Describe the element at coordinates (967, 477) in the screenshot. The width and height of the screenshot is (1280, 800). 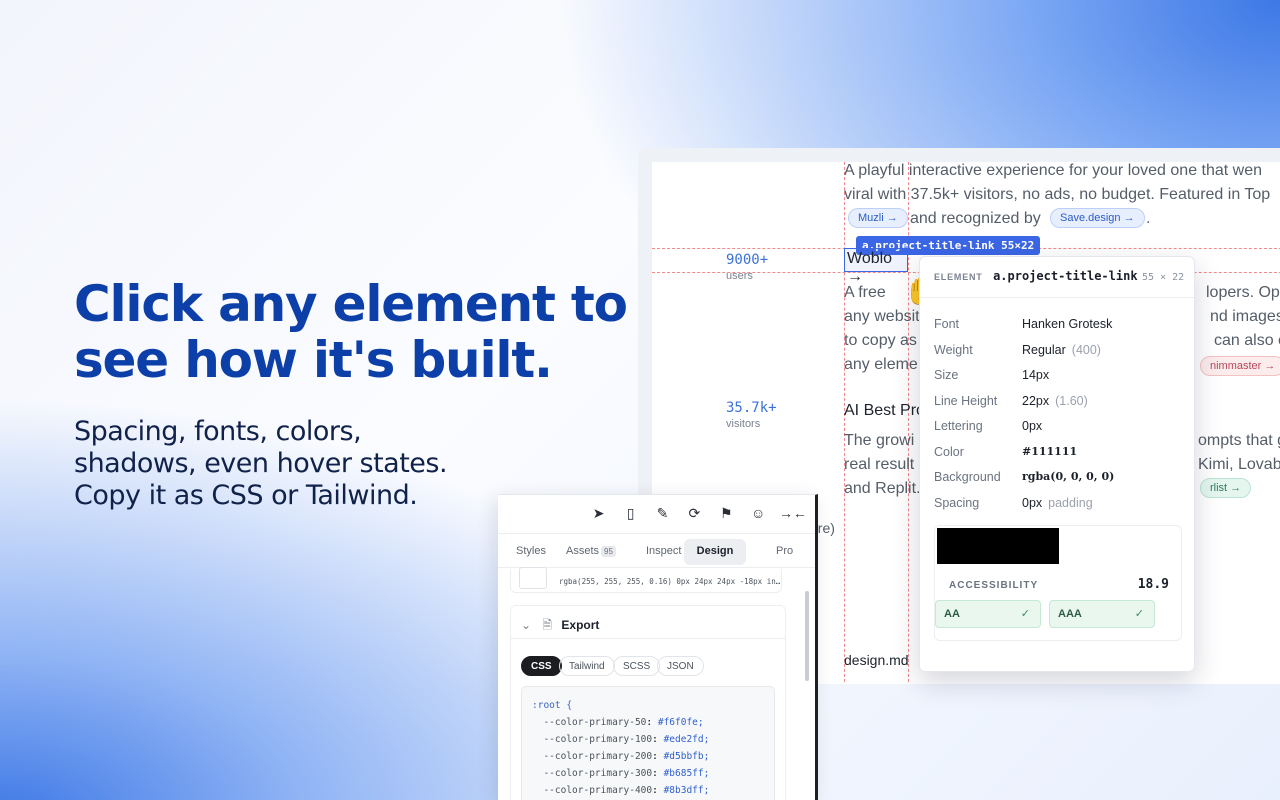
I see `prop-key: Background` at that location.